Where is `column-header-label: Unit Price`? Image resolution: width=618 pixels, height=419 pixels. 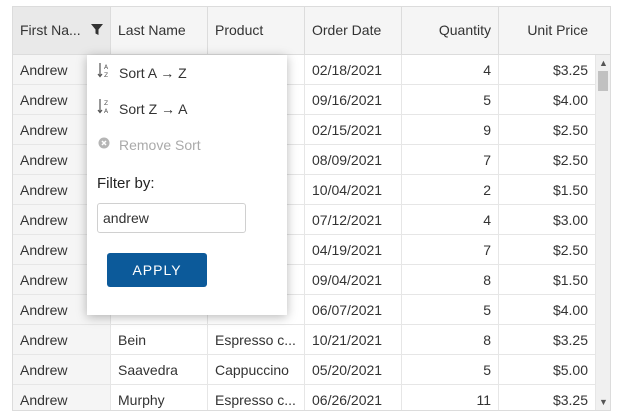
column-header-label: Unit Price is located at coordinates (557, 30).